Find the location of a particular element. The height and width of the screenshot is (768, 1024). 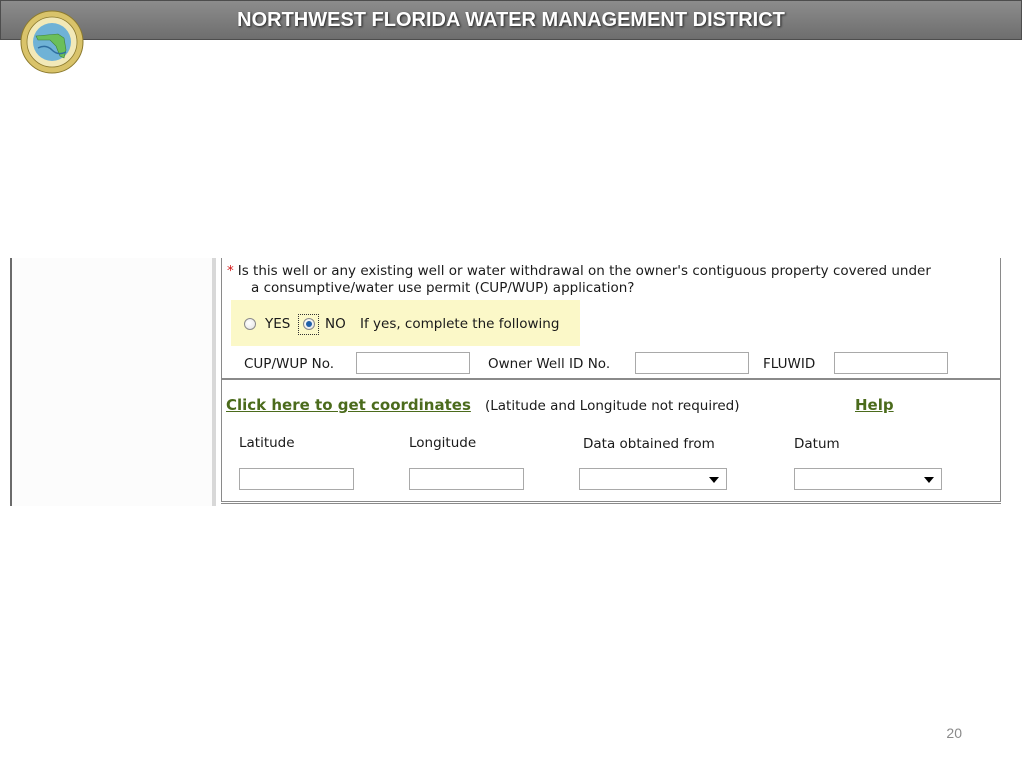

no-radio is located at coordinates (309, 324).